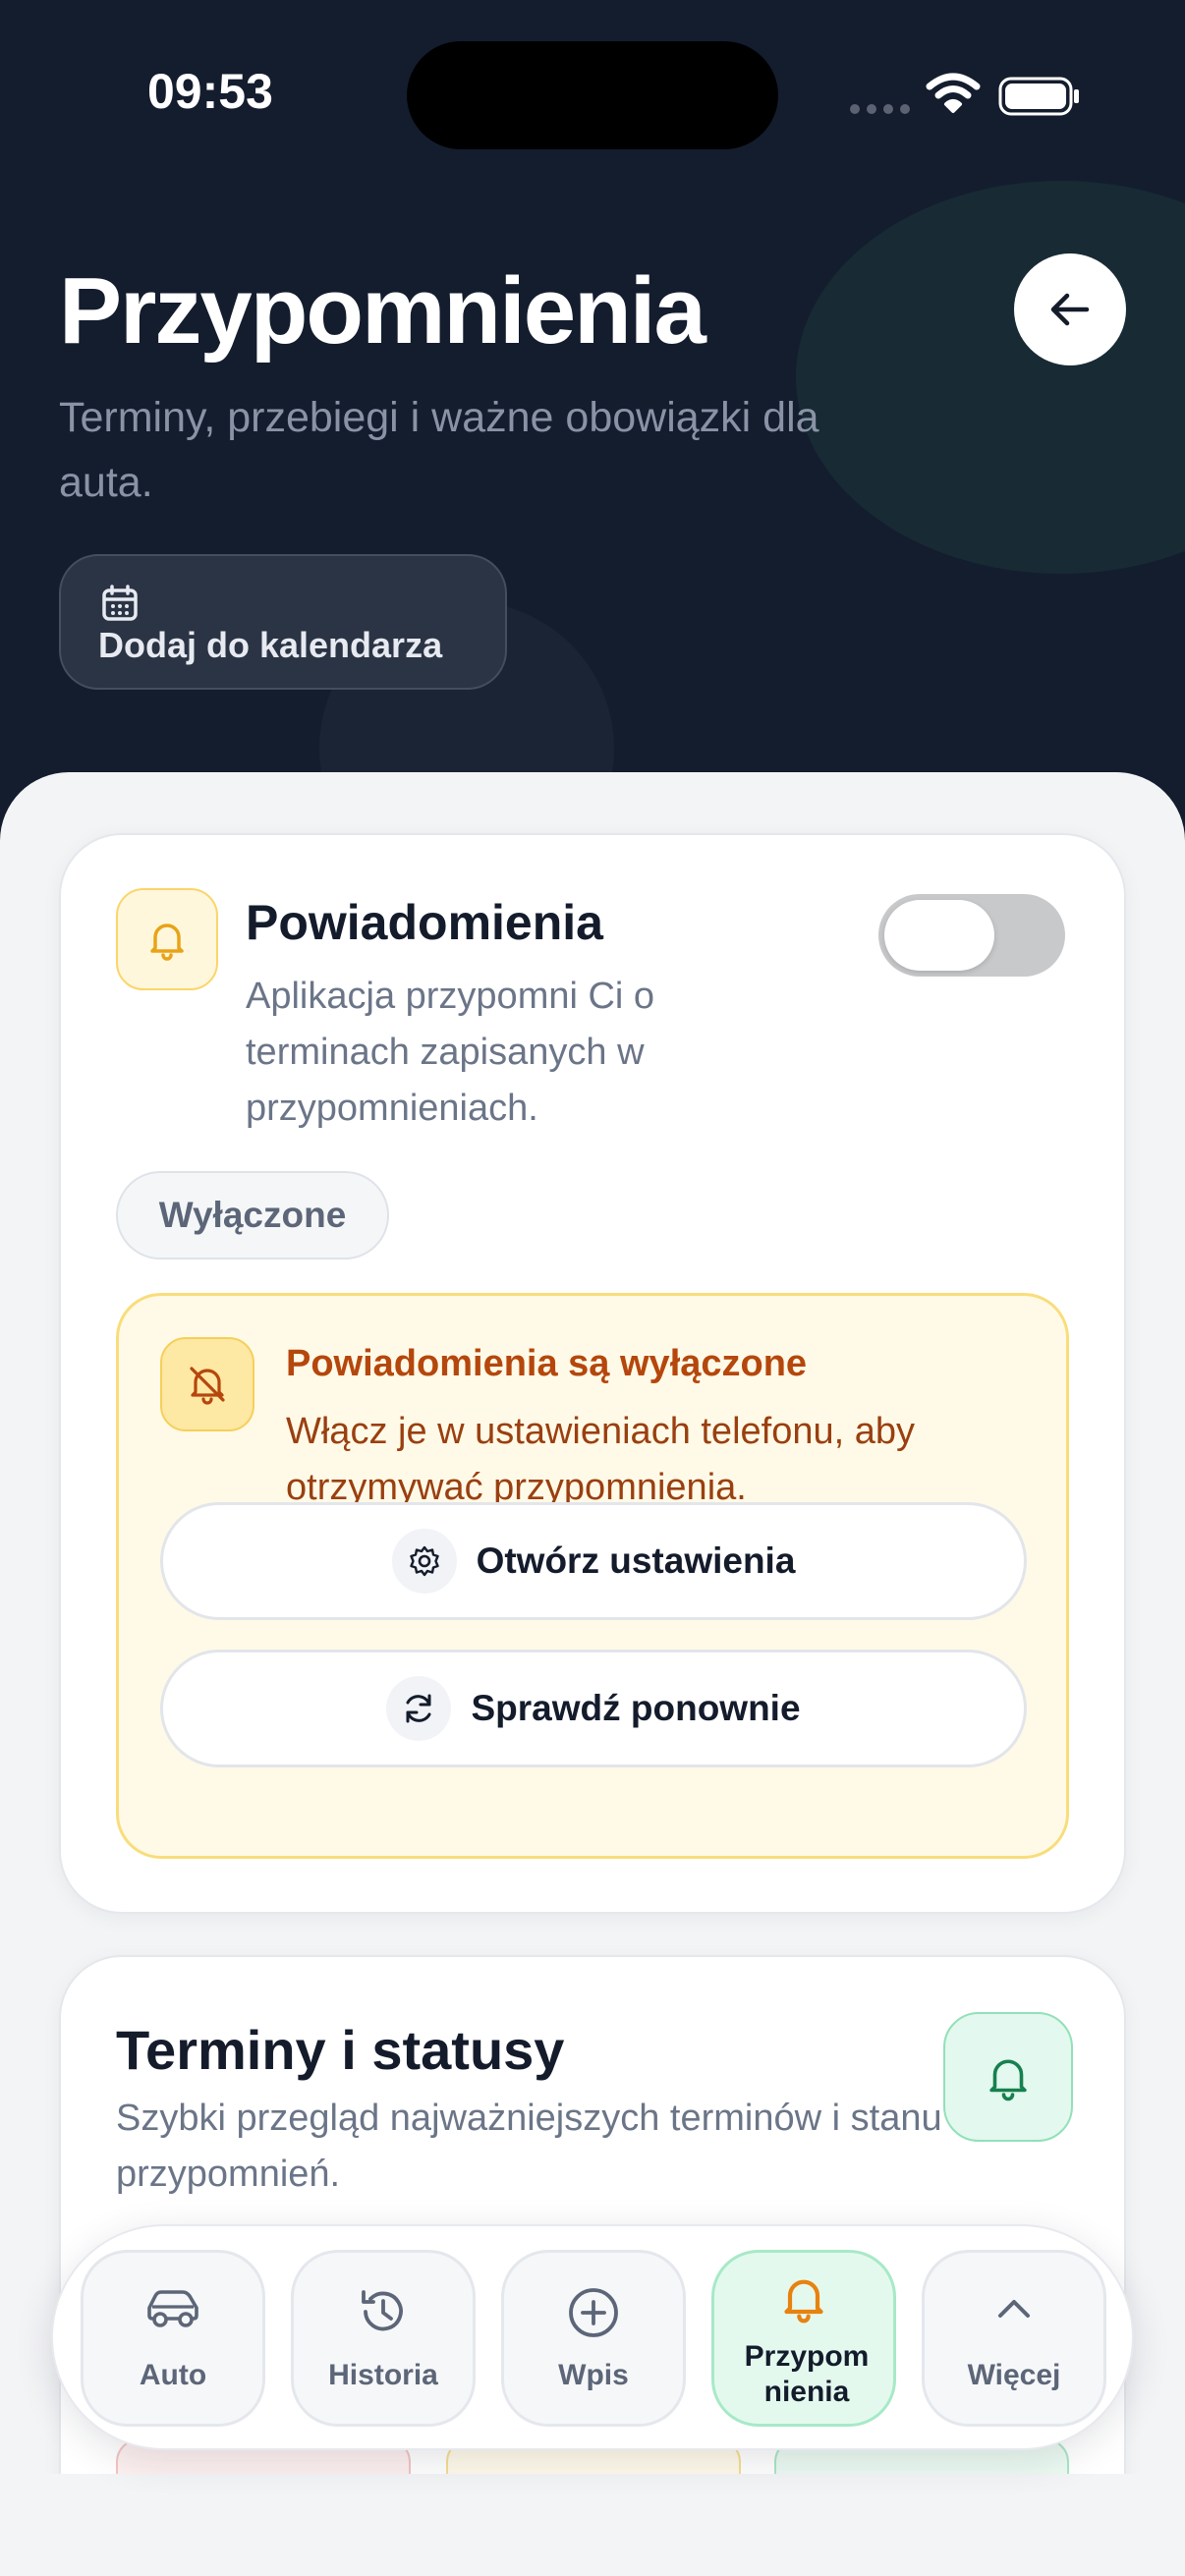 The image size is (1185, 2576). What do you see at coordinates (424, 1561) in the screenshot?
I see `gear-icon` at bounding box center [424, 1561].